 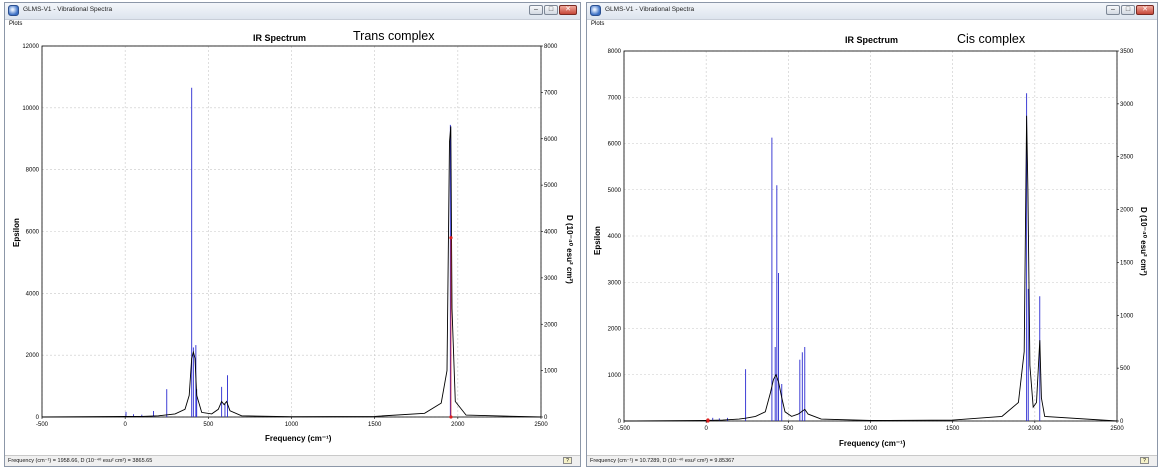 I want to click on y2-tick-label: 7000, so click(x=551, y=93).